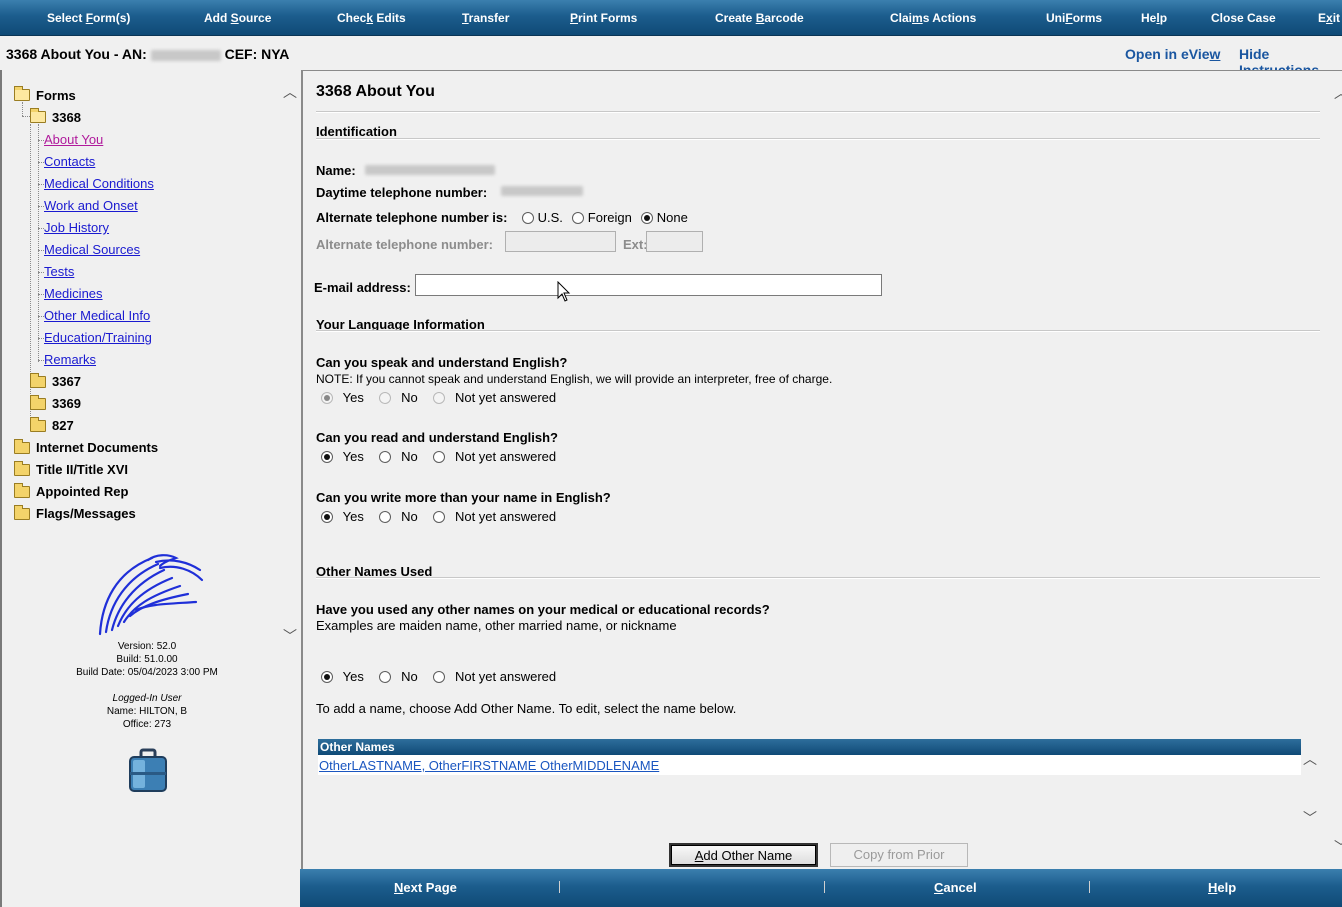 The image size is (1342, 907). I want to click on speak-yes-radio, so click(327, 398).